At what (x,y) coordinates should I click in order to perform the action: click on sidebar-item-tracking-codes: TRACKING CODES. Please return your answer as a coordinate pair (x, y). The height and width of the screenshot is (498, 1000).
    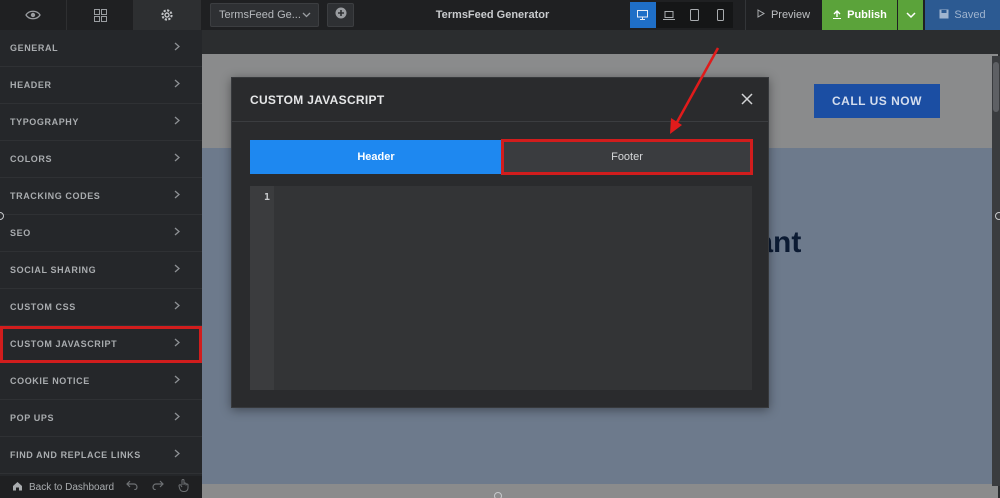
    Looking at the image, I should click on (101, 196).